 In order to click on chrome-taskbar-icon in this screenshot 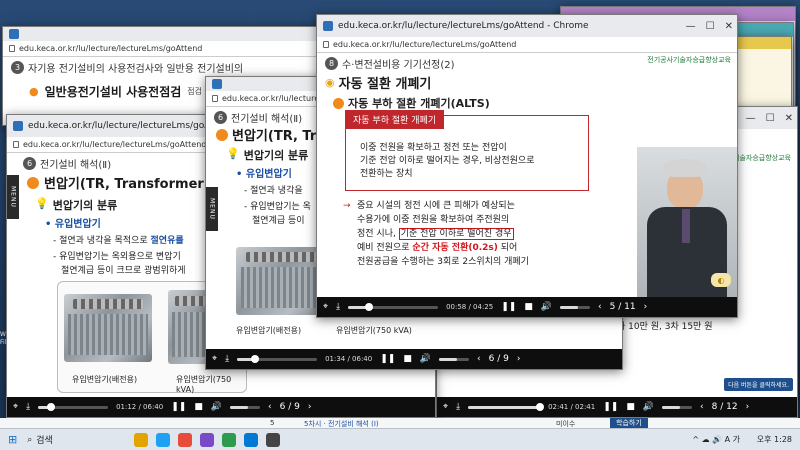, I will do `click(185, 439)`.